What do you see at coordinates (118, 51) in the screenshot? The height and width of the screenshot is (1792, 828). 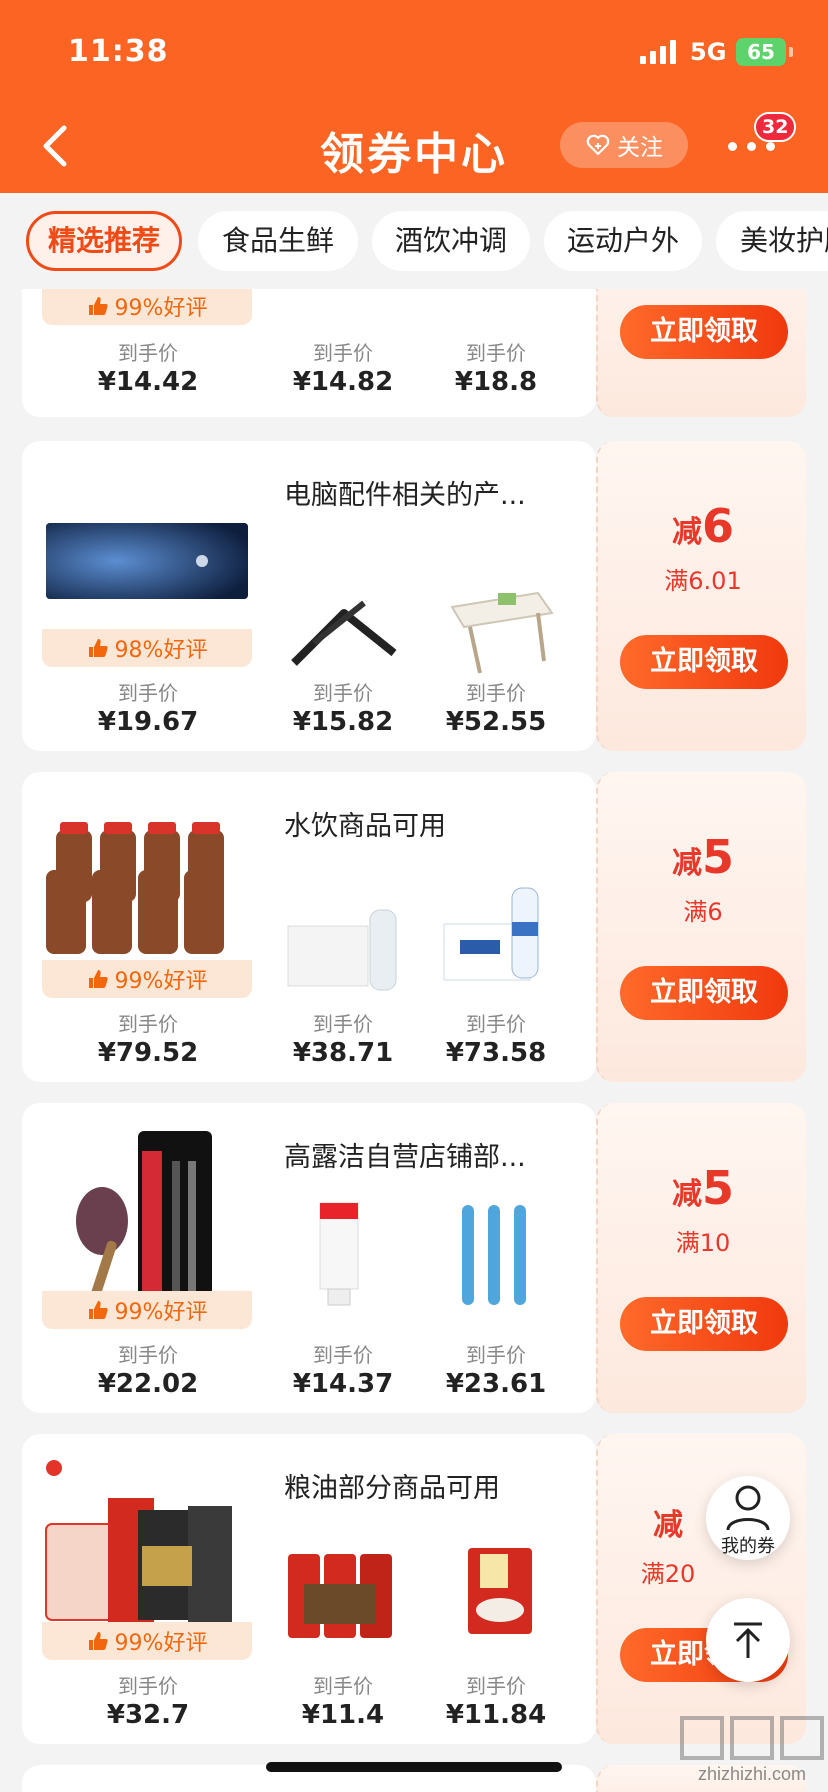 I see `status-time: 11:38` at bounding box center [118, 51].